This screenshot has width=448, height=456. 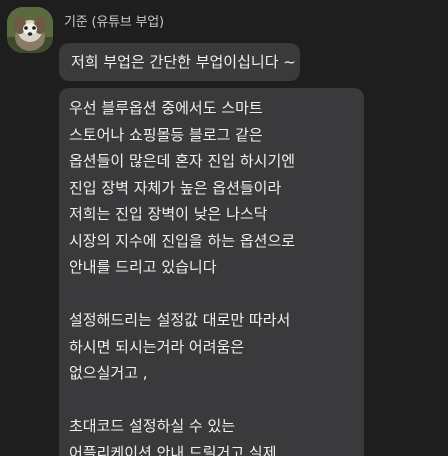 What do you see at coordinates (108, 373) in the screenshot?
I see `message-line: 없으실거고 ,` at bounding box center [108, 373].